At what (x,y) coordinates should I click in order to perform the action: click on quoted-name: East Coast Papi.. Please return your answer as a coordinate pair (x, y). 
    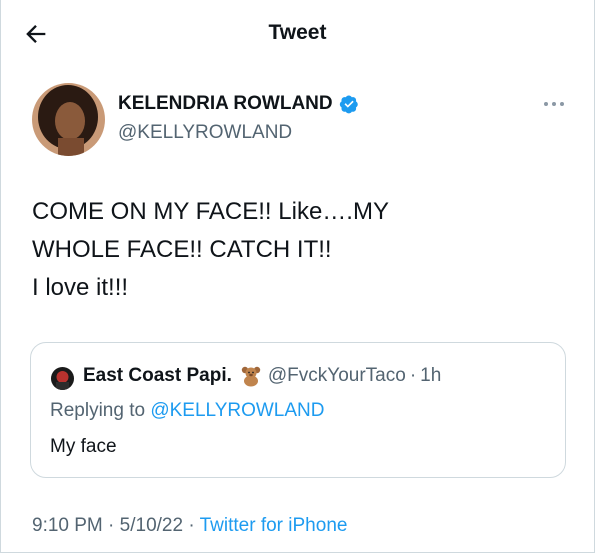
    Looking at the image, I should click on (157, 376).